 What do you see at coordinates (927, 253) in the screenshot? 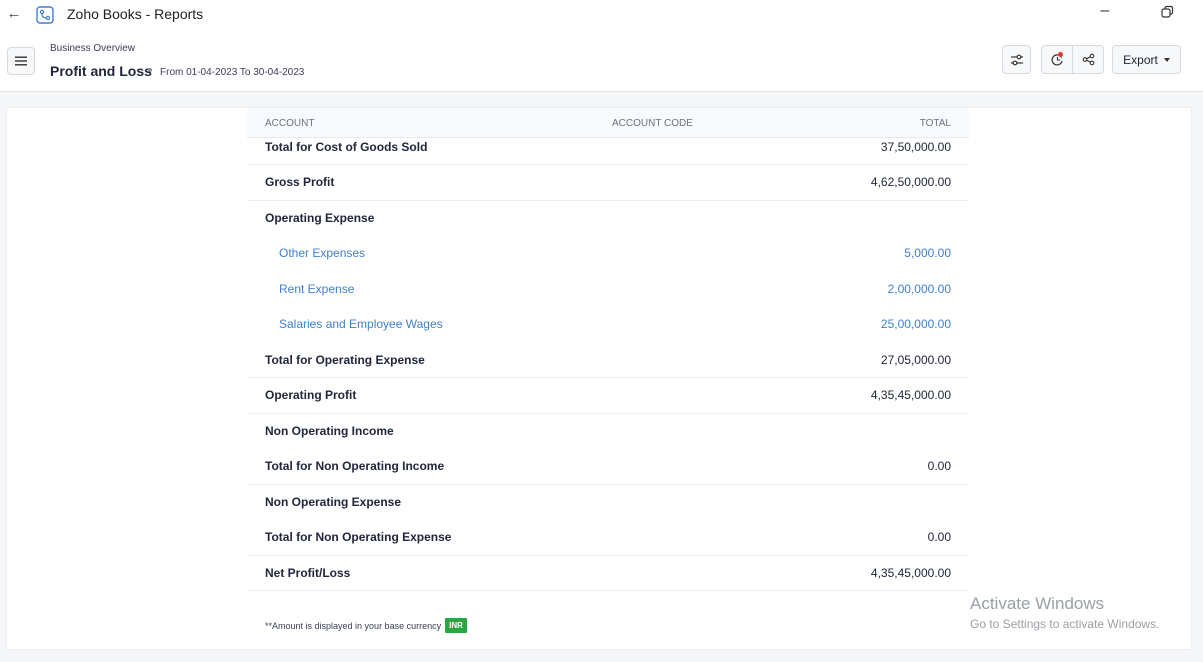
I see `amount-link: 5,000.00` at bounding box center [927, 253].